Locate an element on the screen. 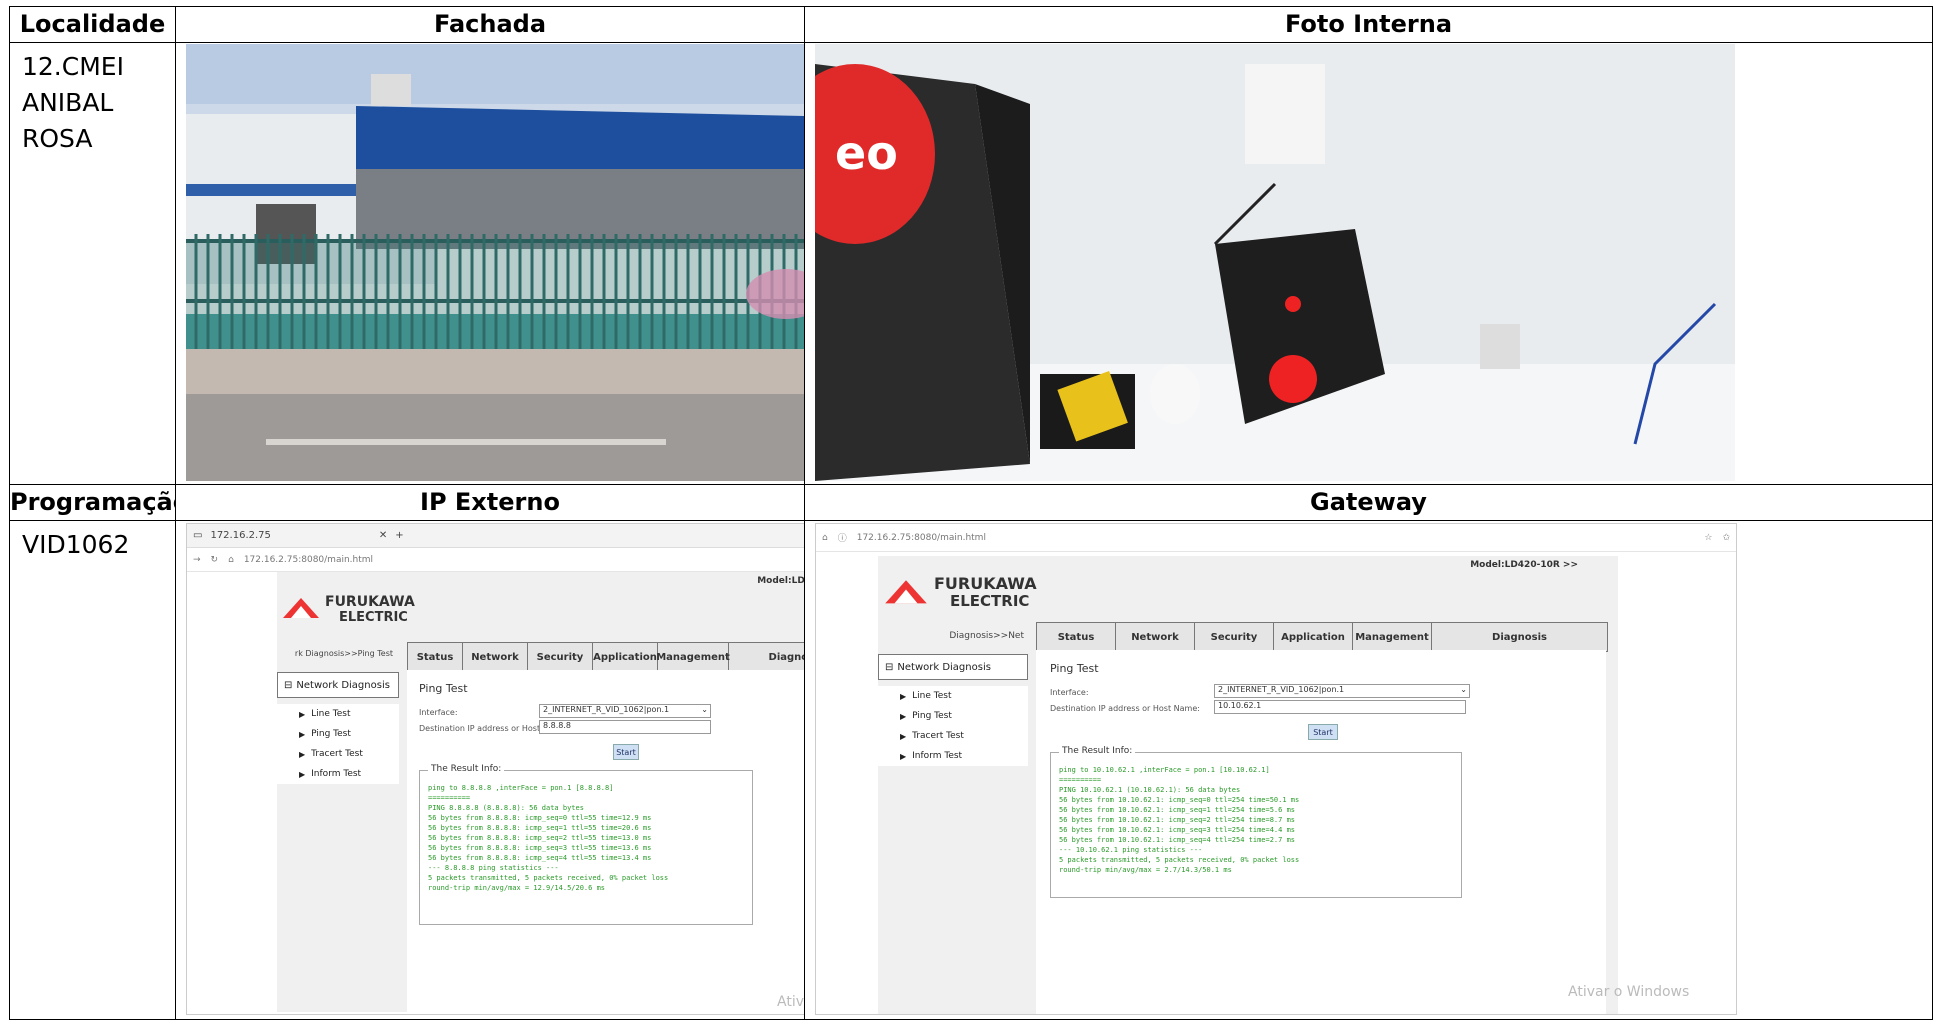 The height and width of the screenshot is (1020, 1941). reload-icon: ↻ is located at coordinates (215, 560).